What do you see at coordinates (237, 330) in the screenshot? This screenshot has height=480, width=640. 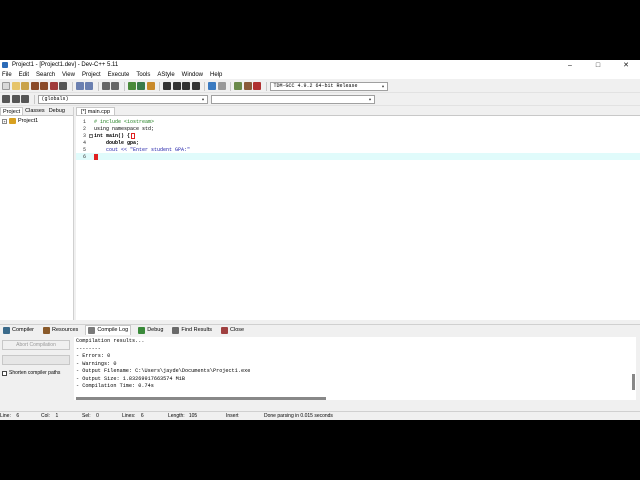 I see `tab-label: Close` at bounding box center [237, 330].